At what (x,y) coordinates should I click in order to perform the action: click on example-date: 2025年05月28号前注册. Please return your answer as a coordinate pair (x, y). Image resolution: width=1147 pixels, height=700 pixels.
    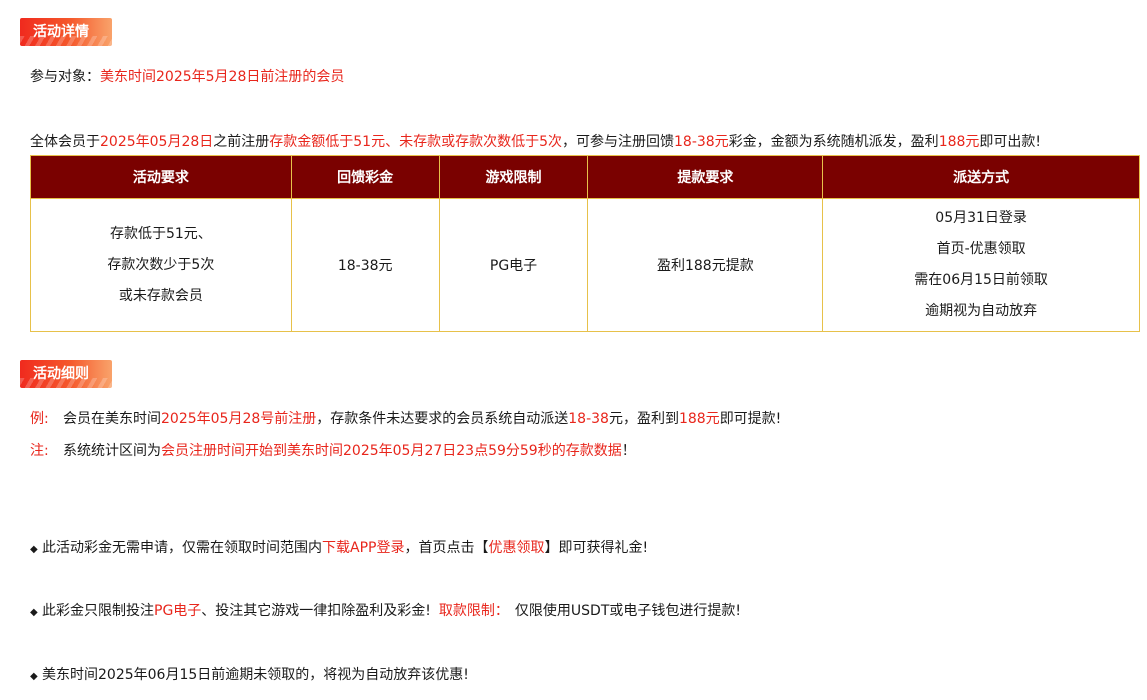
    Looking at the image, I should click on (239, 419).